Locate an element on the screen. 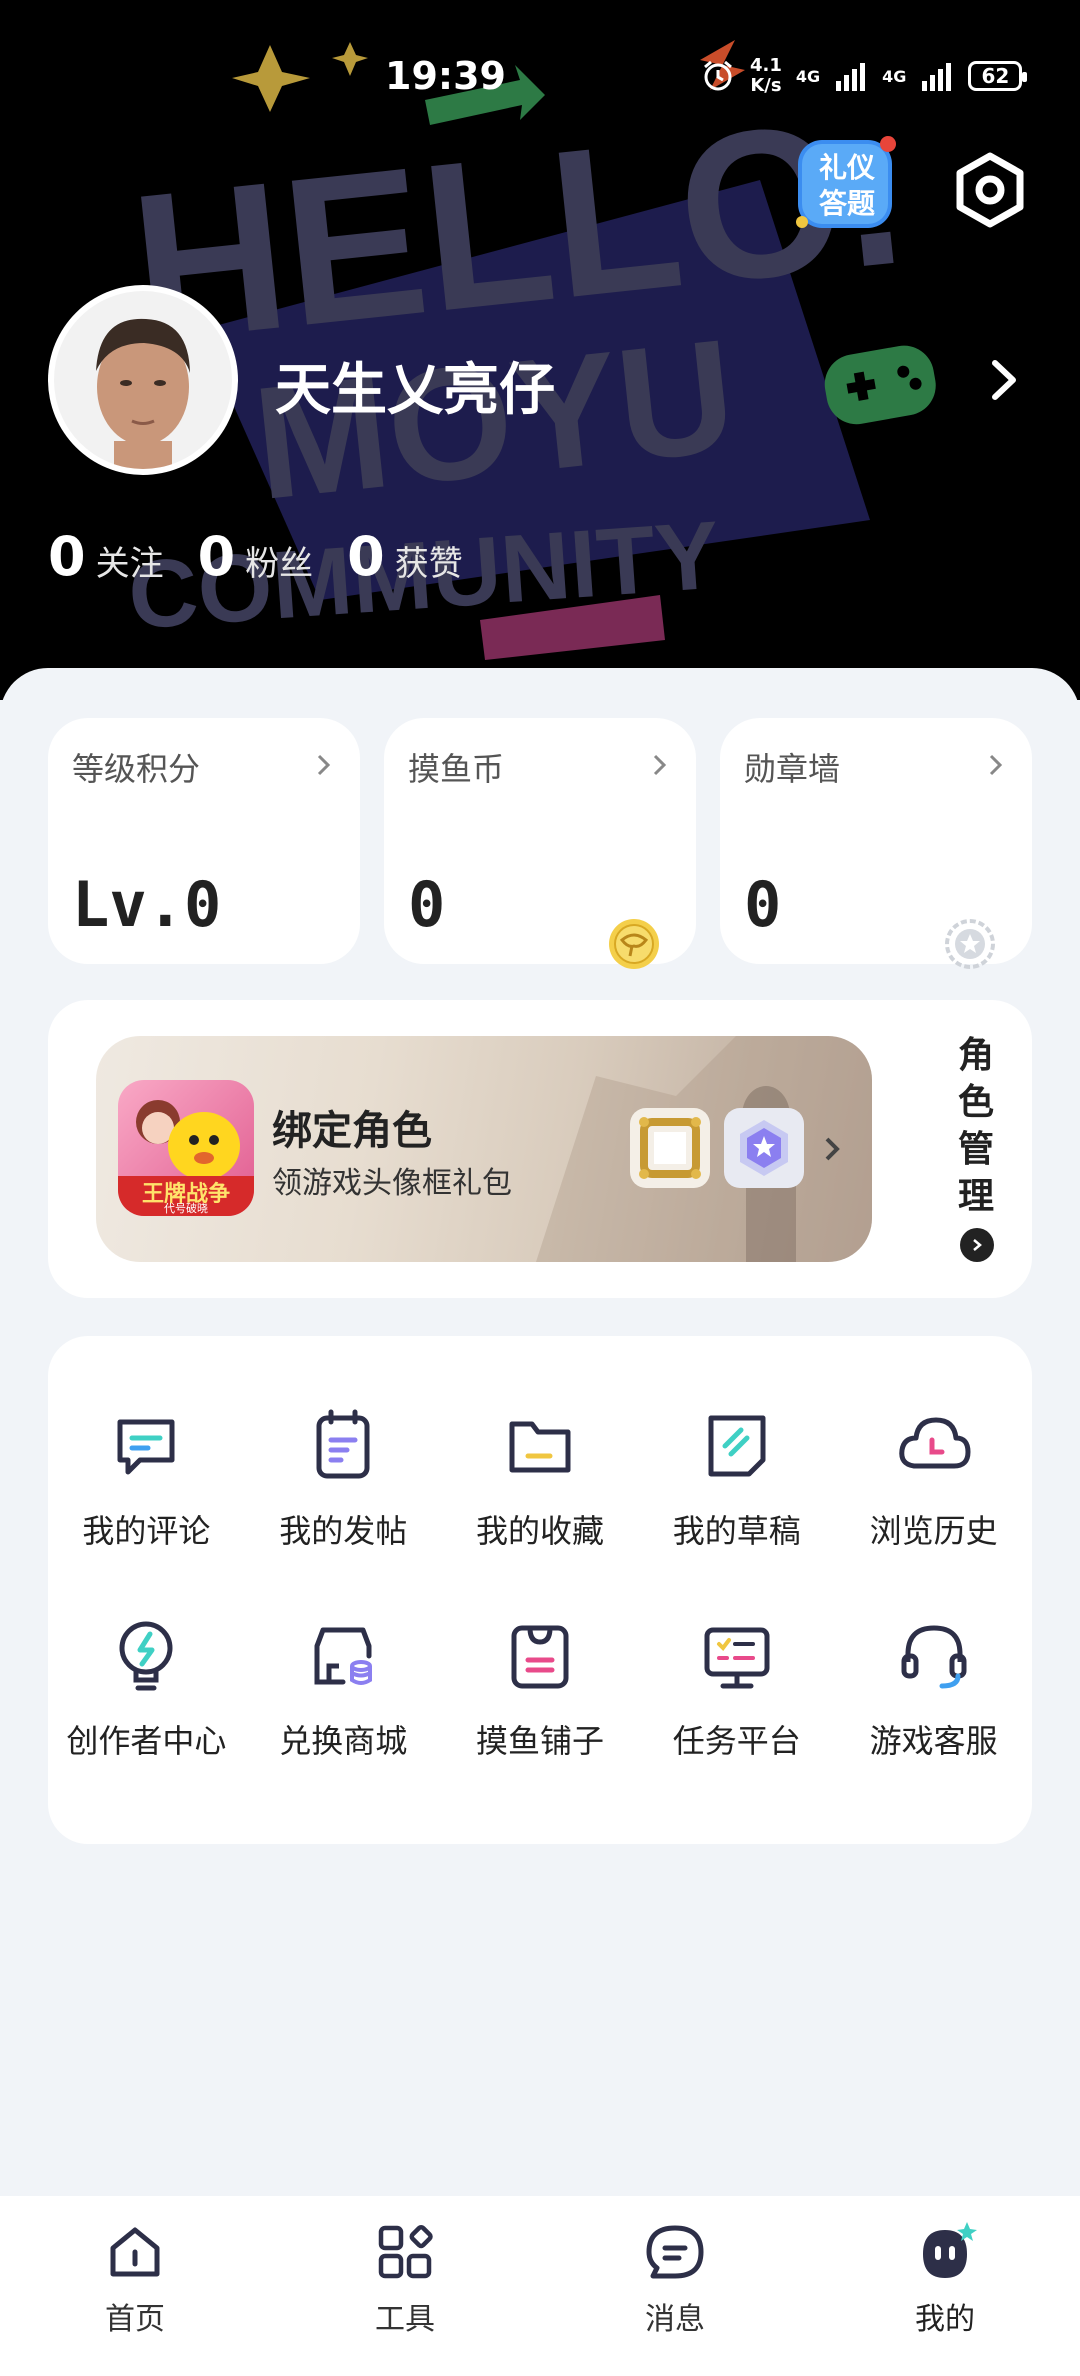 This screenshot has height=2376, width=1080. badge-reward is located at coordinates (764, 1148).